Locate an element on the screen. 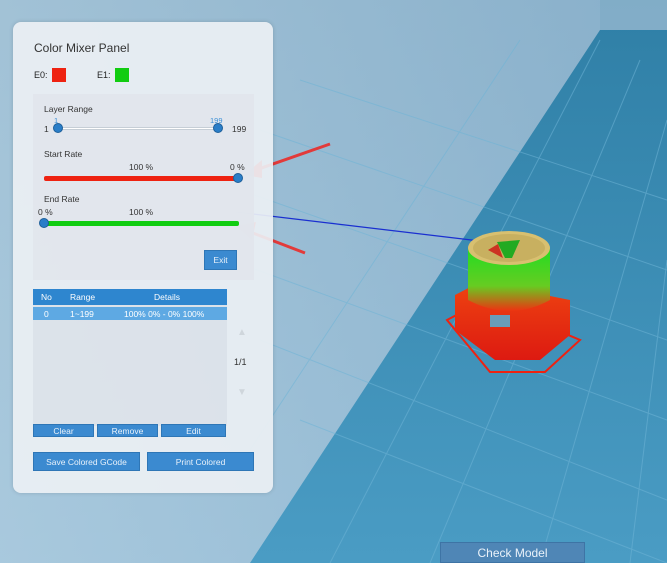 The image size is (667, 563). extruder-e0-label: E0: is located at coordinates (41, 75).